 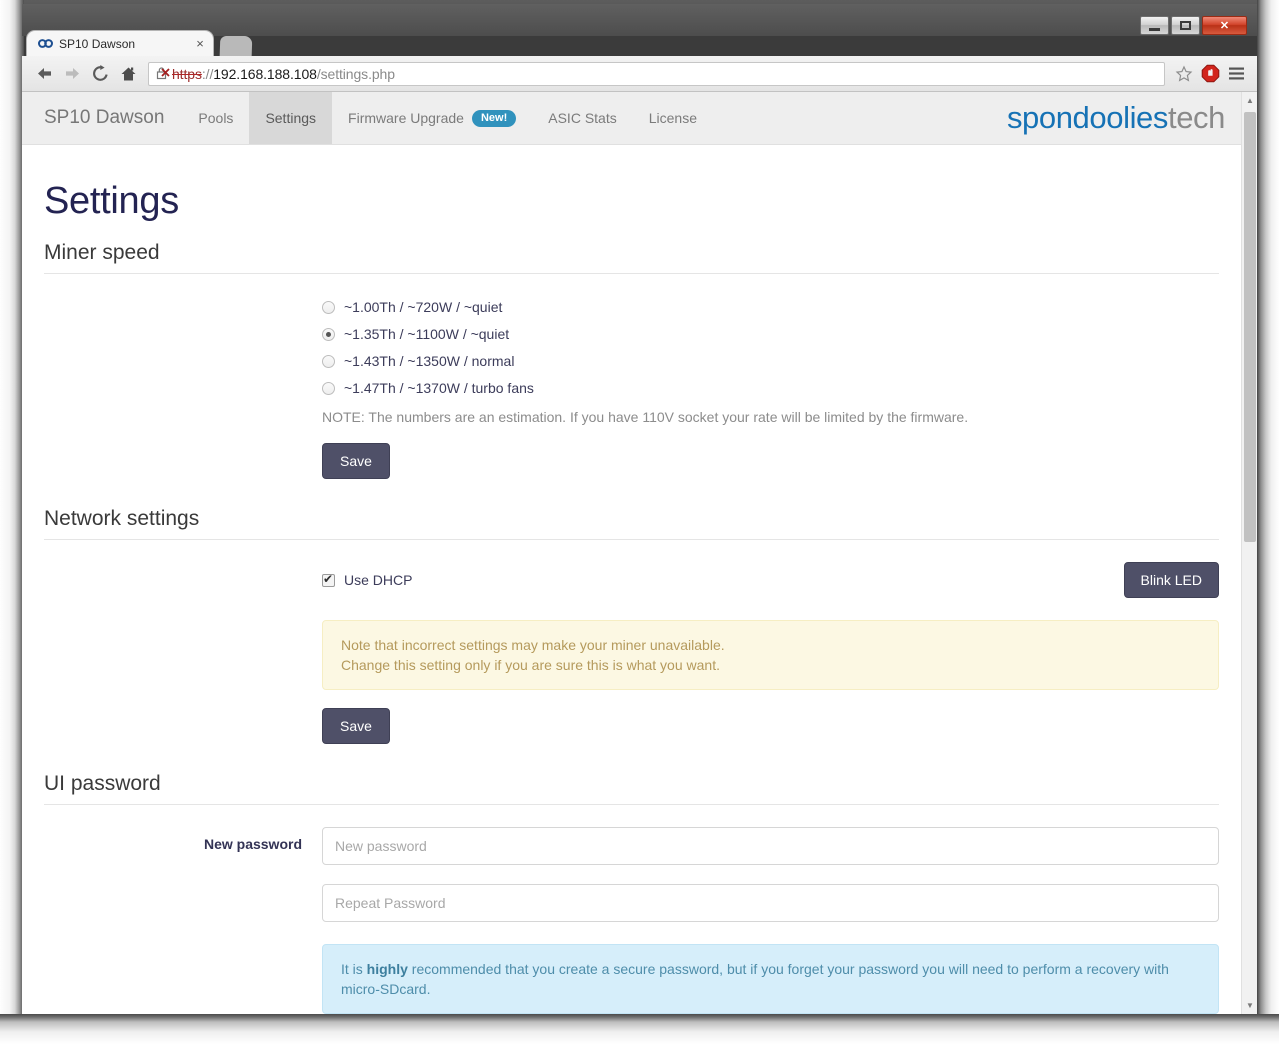 What do you see at coordinates (1268, 522) in the screenshot?
I see `window-frame-right` at bounding box center [1268, 522].